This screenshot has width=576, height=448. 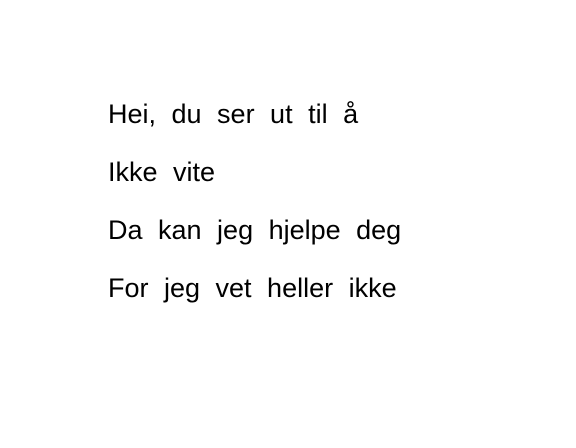 What do you see at coordinates (162, 172) in the screenshot?
I see `poem-line-2: Ikke vite` at bounding box center [162, 172].